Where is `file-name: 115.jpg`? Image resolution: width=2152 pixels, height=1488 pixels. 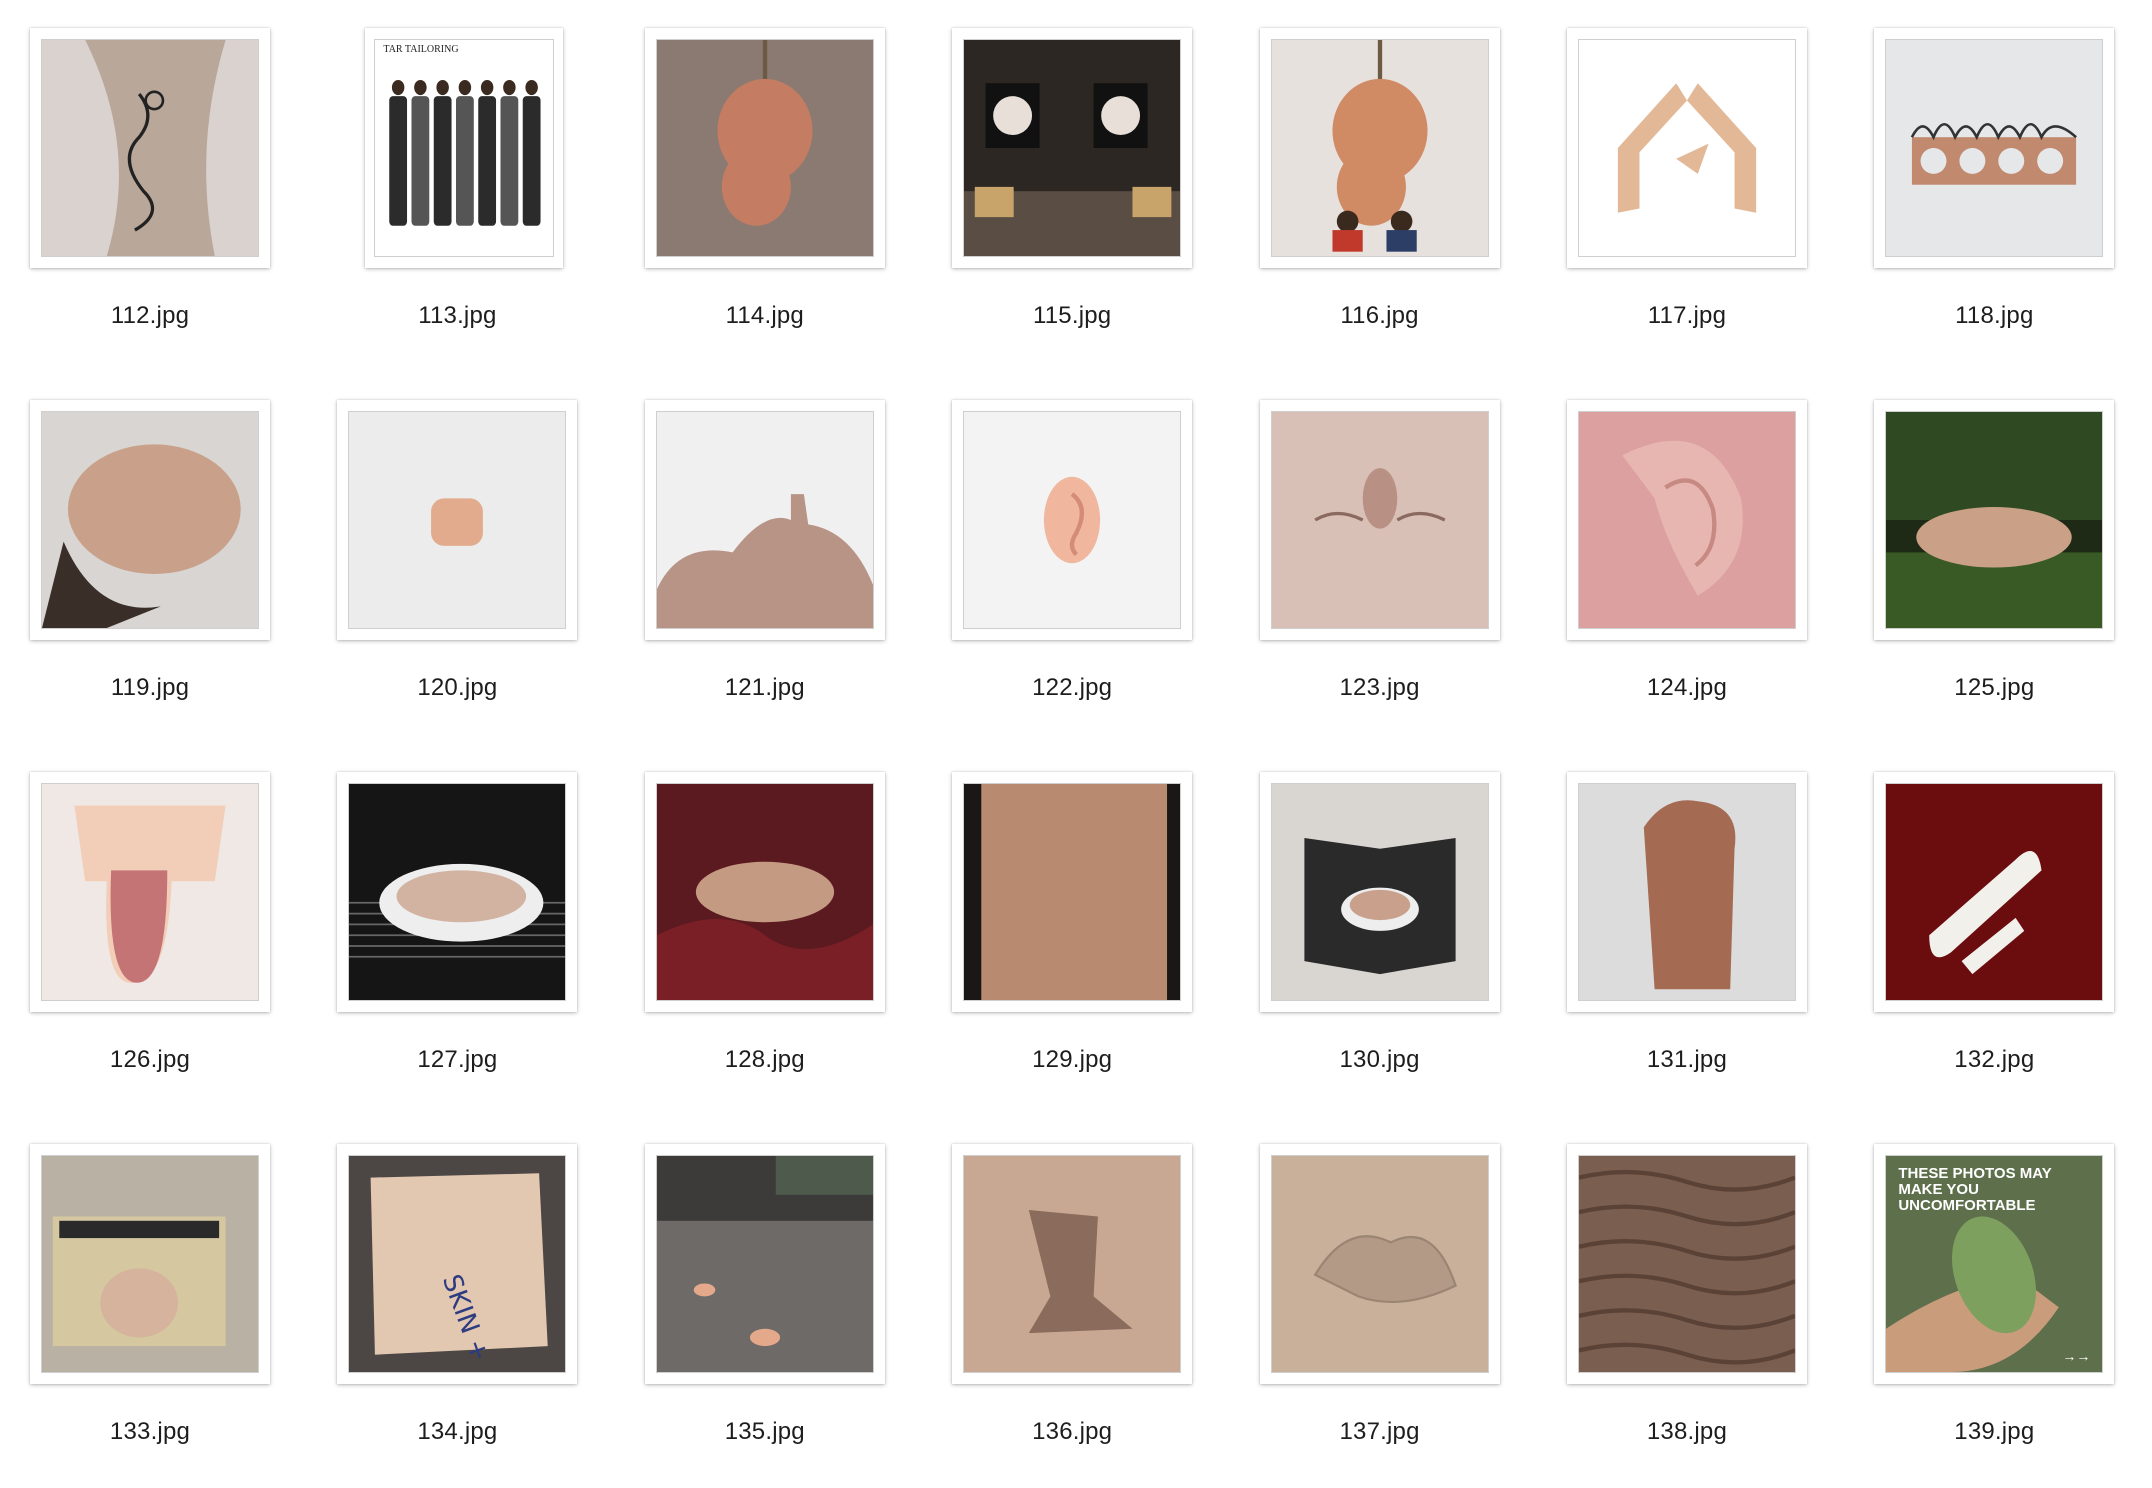
file-name: 115.jpg is located at coordinates (1072, 316).